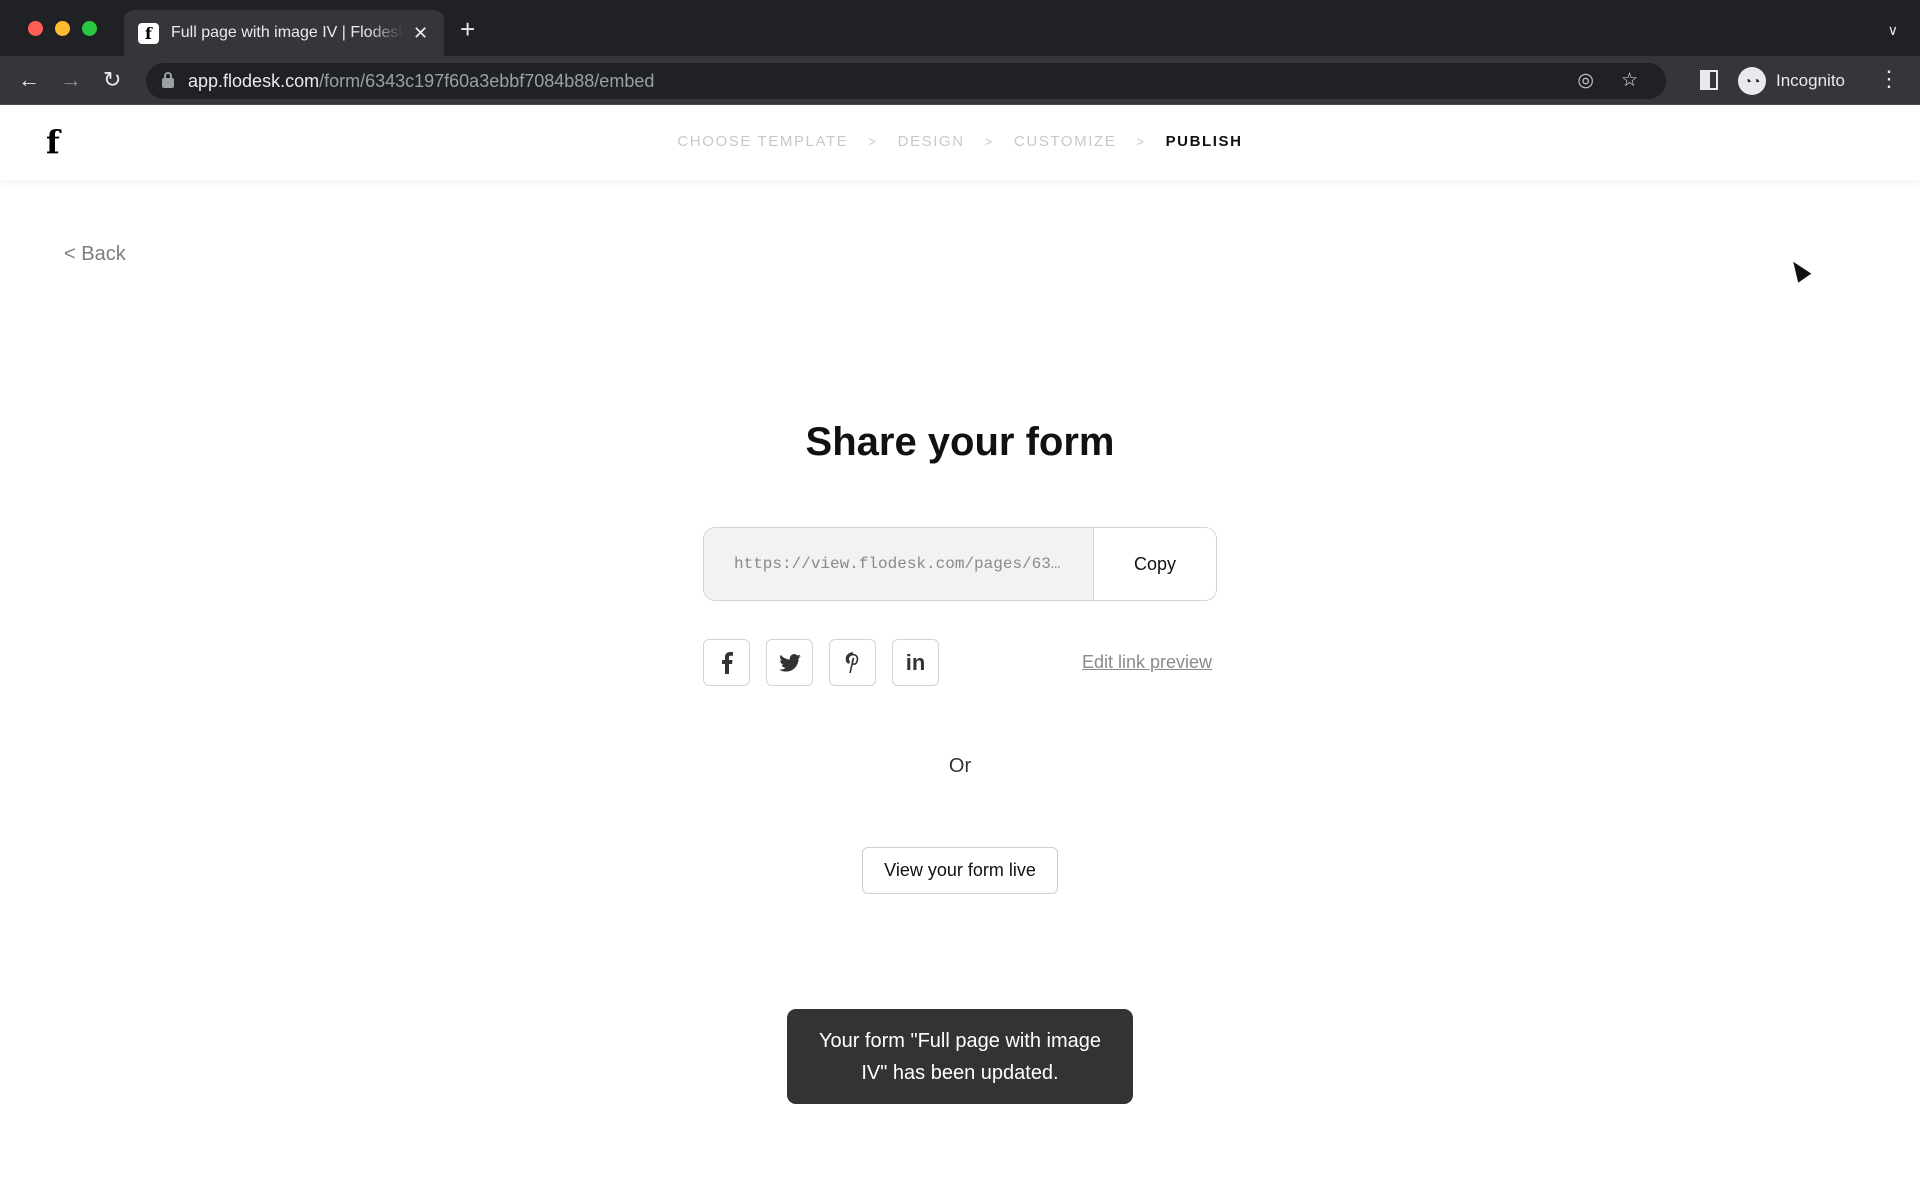 This screenshot has width=1920, height=1200. I want to click on step-customize: CUSTOMIZE, so click(1065, 141).